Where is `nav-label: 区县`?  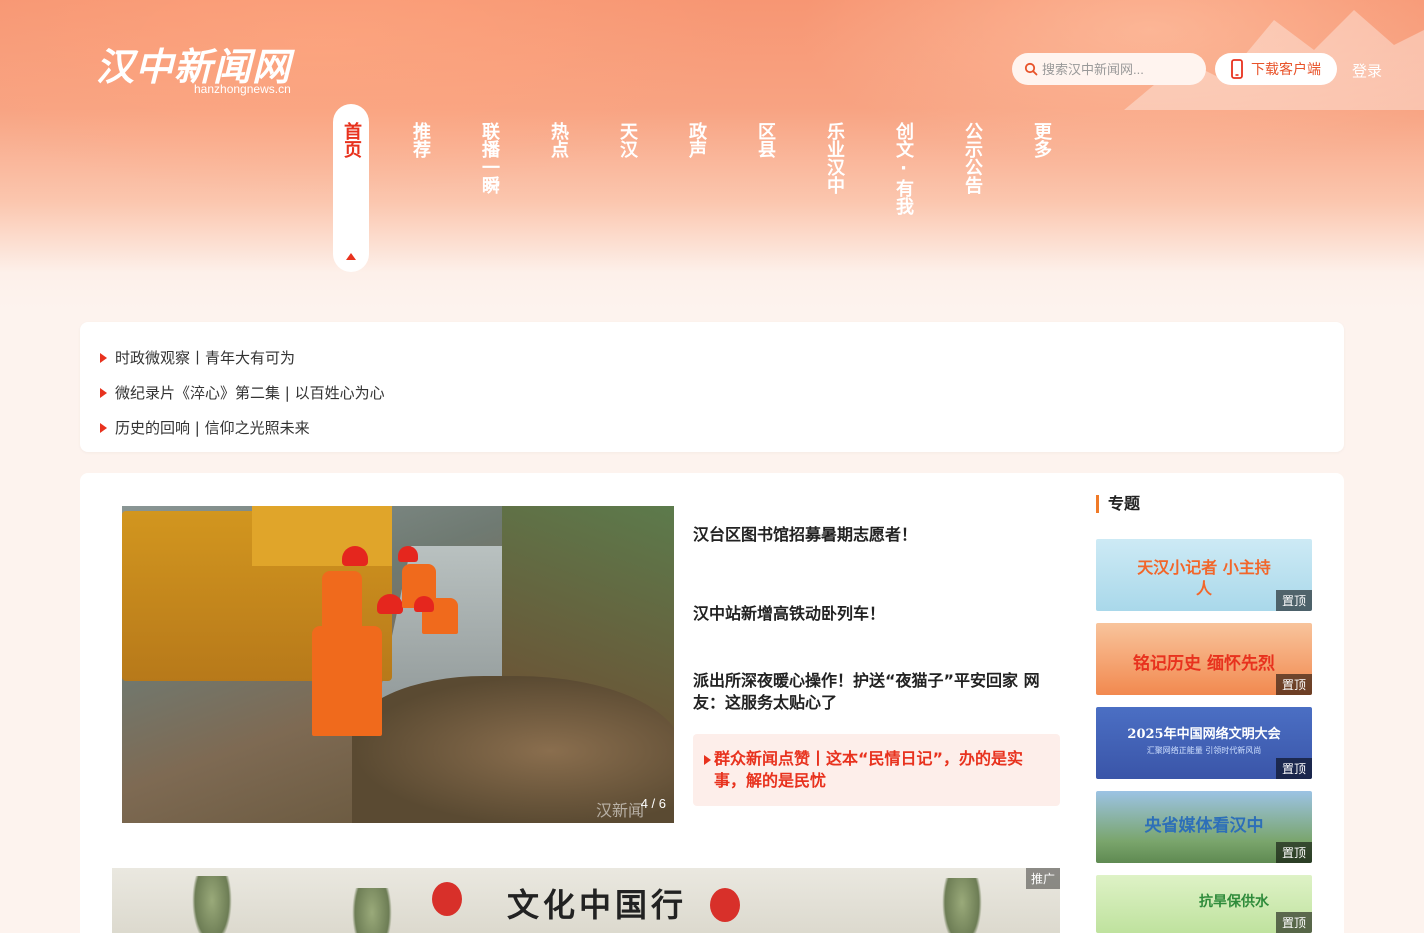 nav-label: 区县 is located at coordinates (765, 140).